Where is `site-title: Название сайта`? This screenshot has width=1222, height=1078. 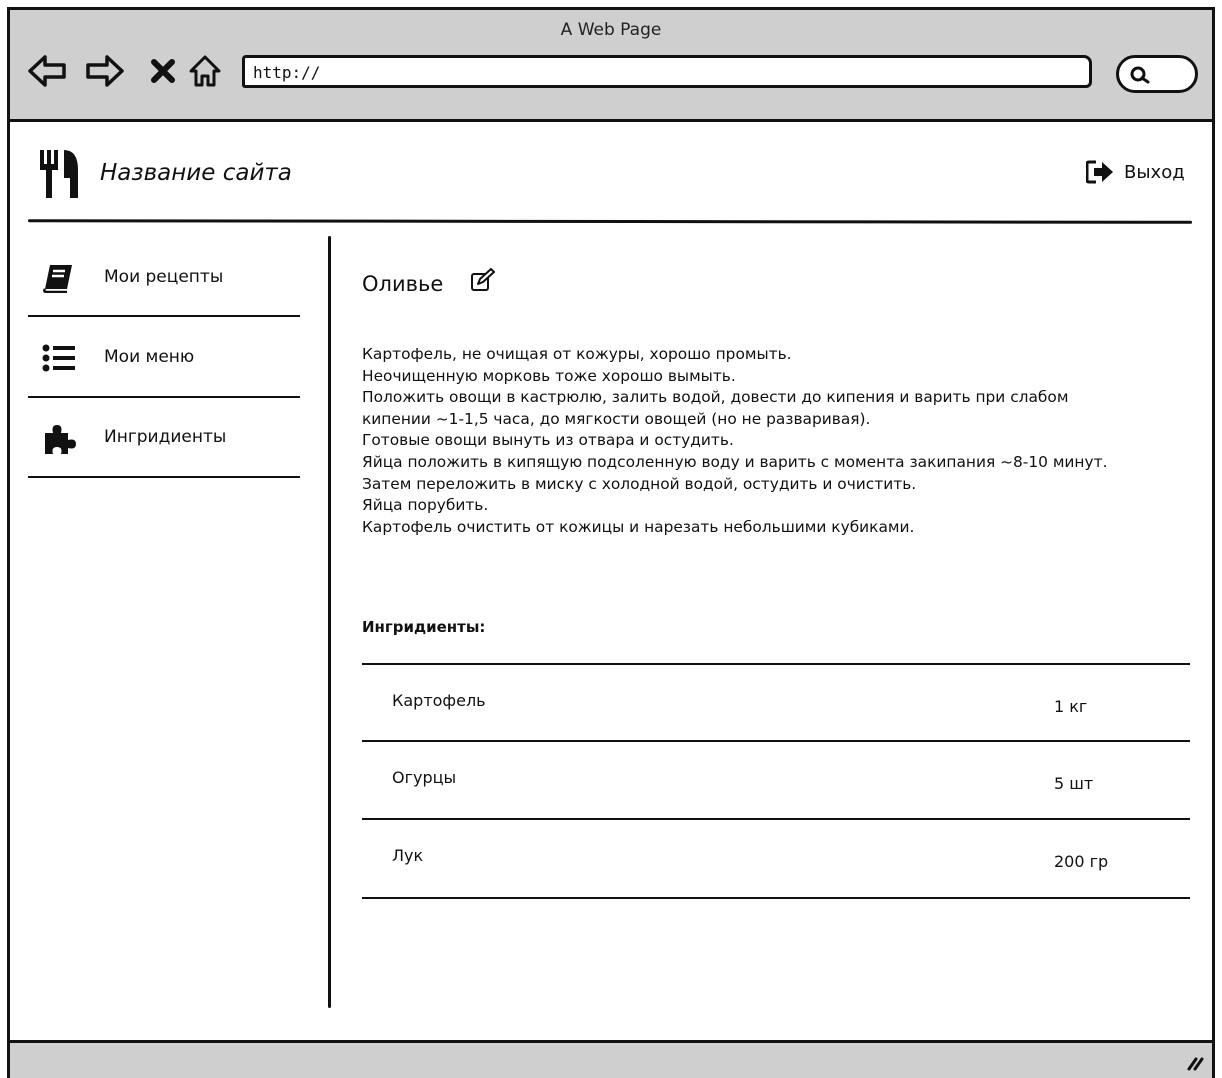
site-title: Название сайта is located at coordinates (196, 173).